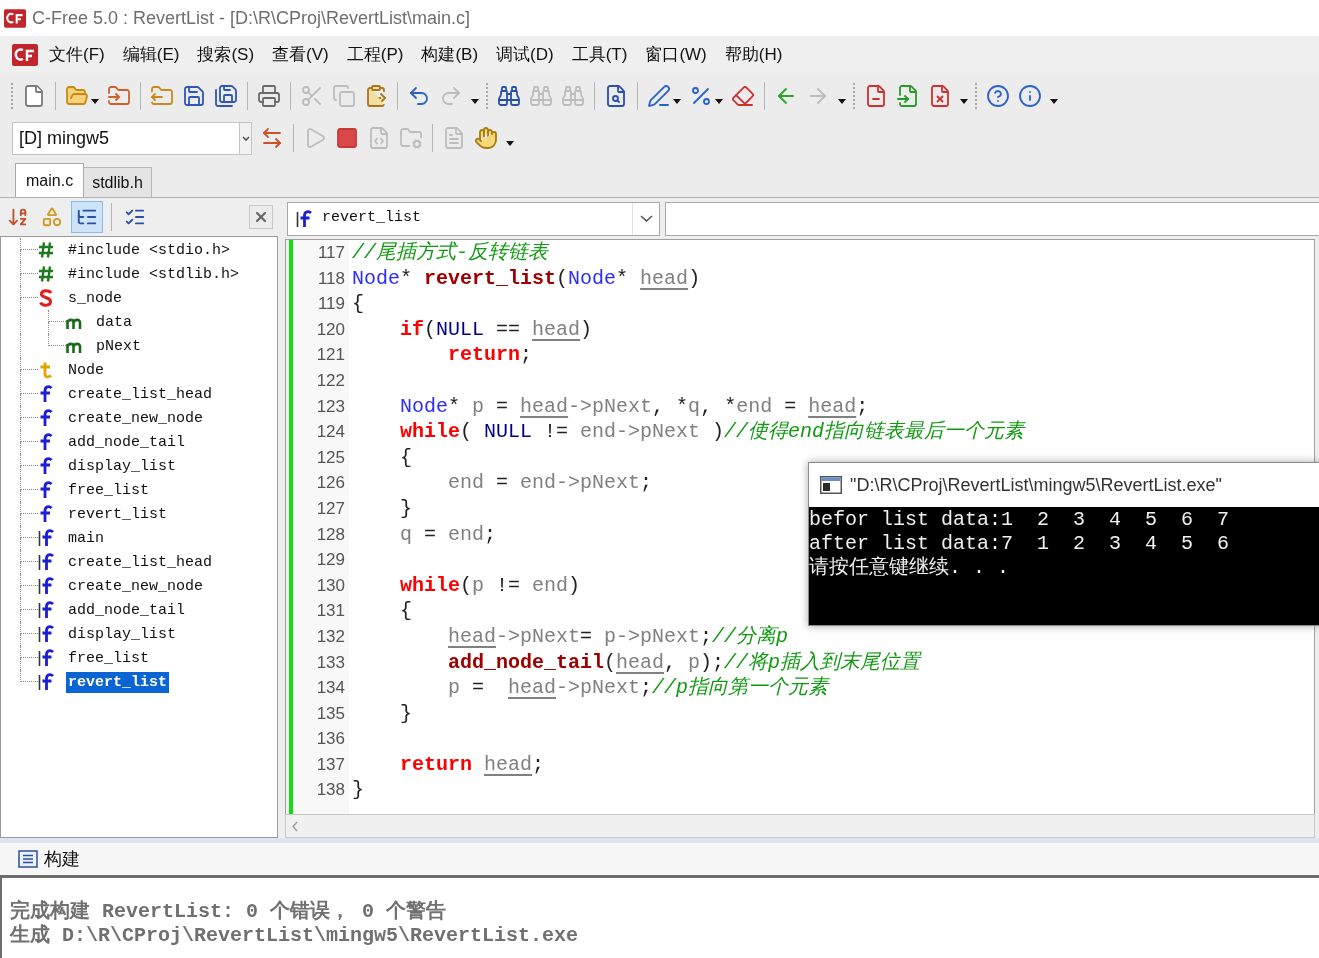 The image size is (1319, 958). Describe the element at coordinates (226, 55) in the screenshot. I see `menu-item: 搜索(S)` at that location.